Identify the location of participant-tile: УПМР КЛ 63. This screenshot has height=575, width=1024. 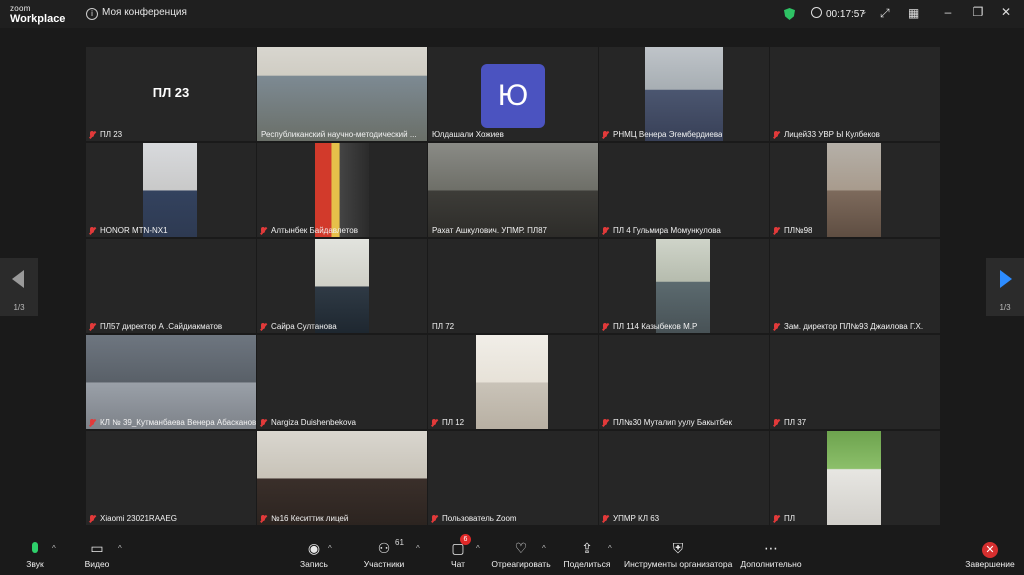
(684, 478).